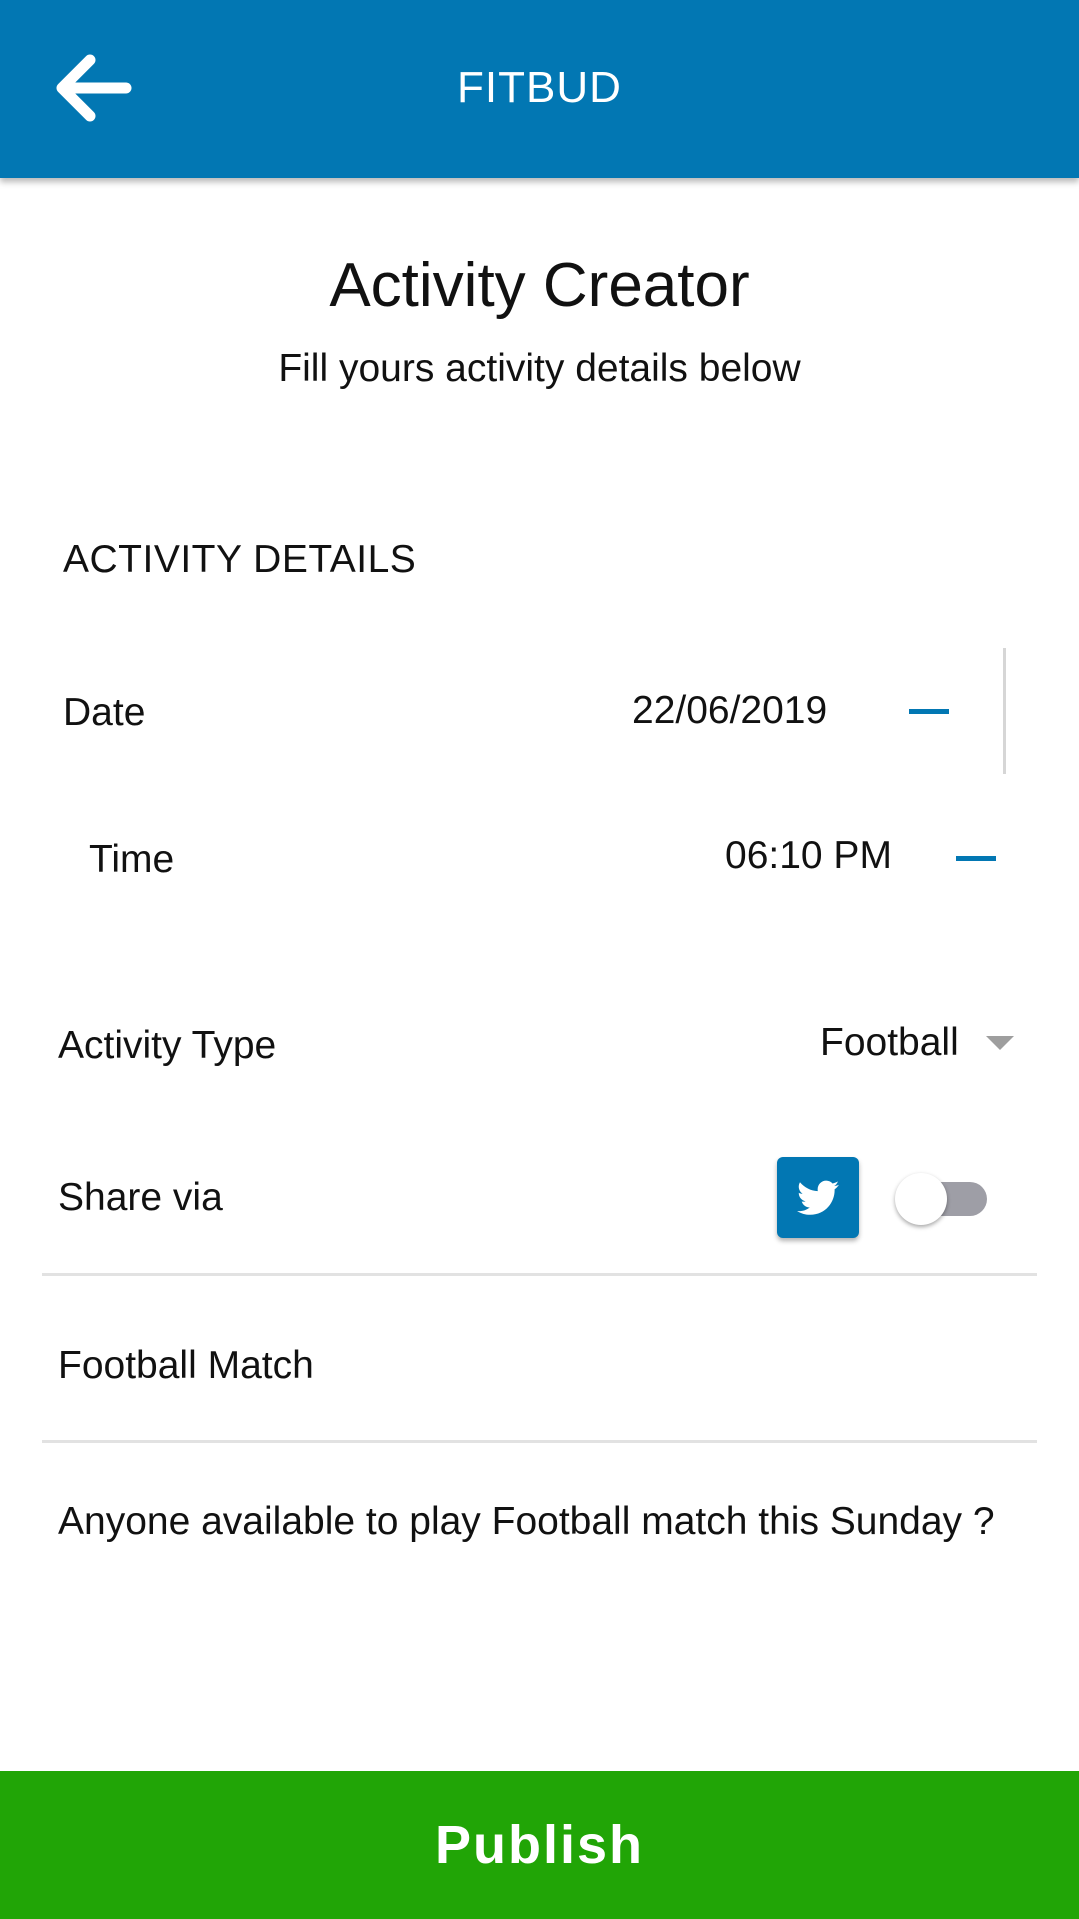  What do you see at coordinates (808, 856) in the screenshot?
I see `time-value: 06:10 PM` at bounding box center [808, 856].